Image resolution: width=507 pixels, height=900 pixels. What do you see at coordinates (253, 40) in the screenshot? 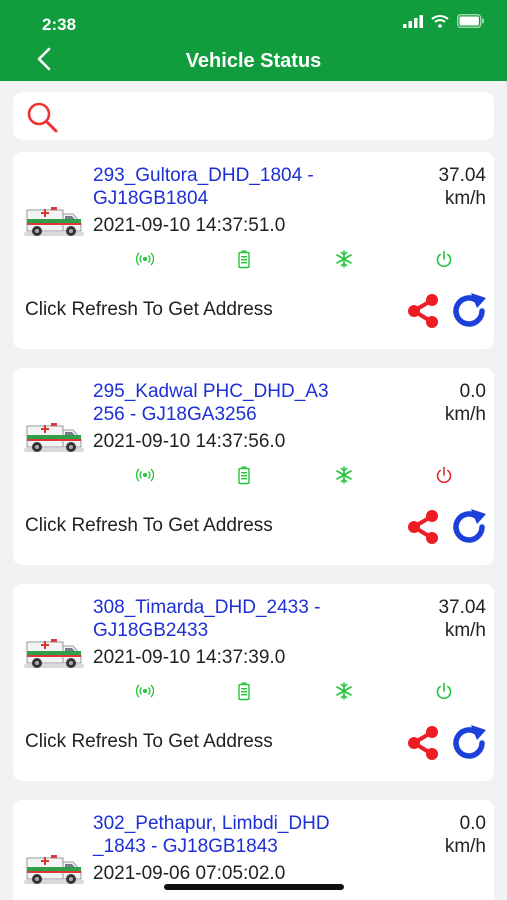
I see `app-header: 2:38 Vehicle Status` at bounding box center [253, 40].